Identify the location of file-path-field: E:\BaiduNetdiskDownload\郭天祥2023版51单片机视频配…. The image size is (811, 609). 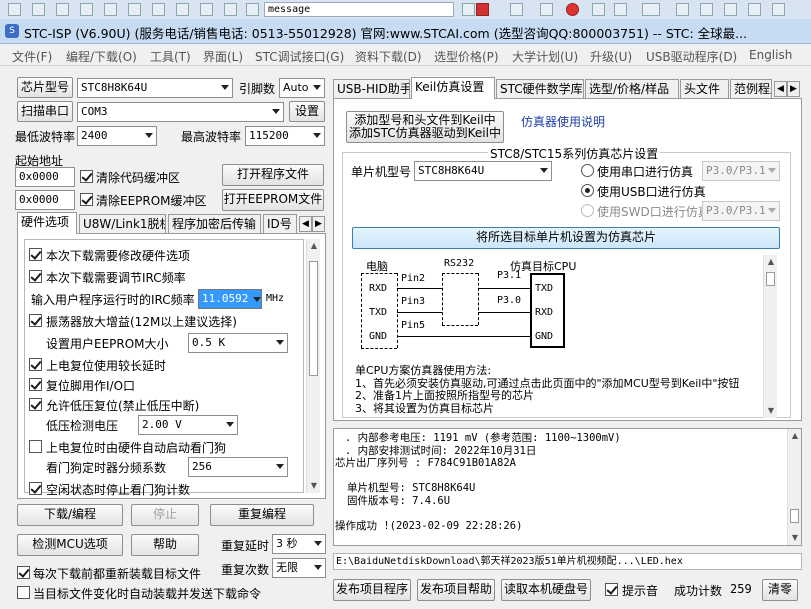
(567, 561).